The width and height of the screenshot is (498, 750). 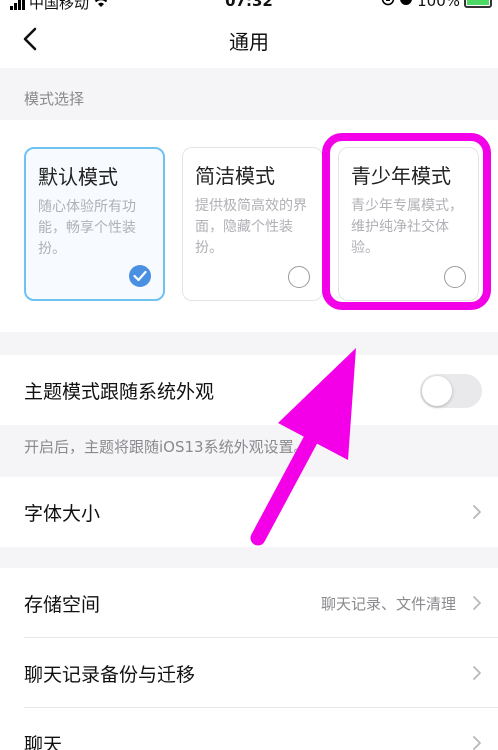 I want to click on mode-card-title: 简洁模式, so click(x=235, y=176).